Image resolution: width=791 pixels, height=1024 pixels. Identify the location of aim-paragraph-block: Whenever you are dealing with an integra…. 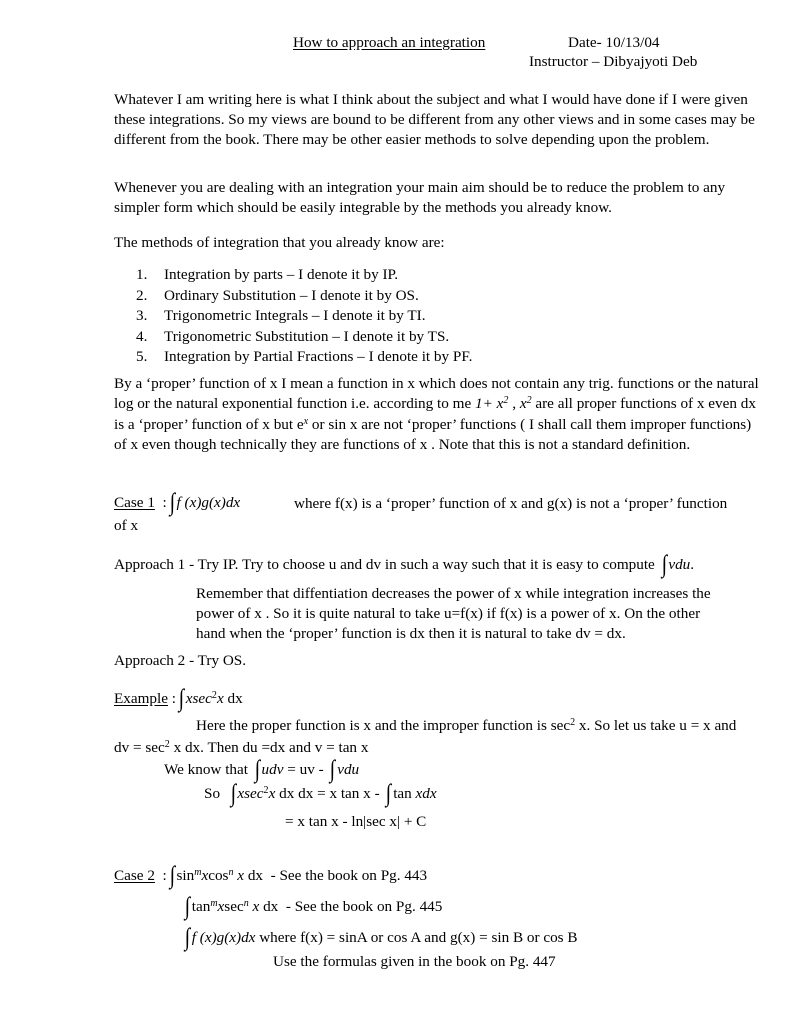
(436, 198).